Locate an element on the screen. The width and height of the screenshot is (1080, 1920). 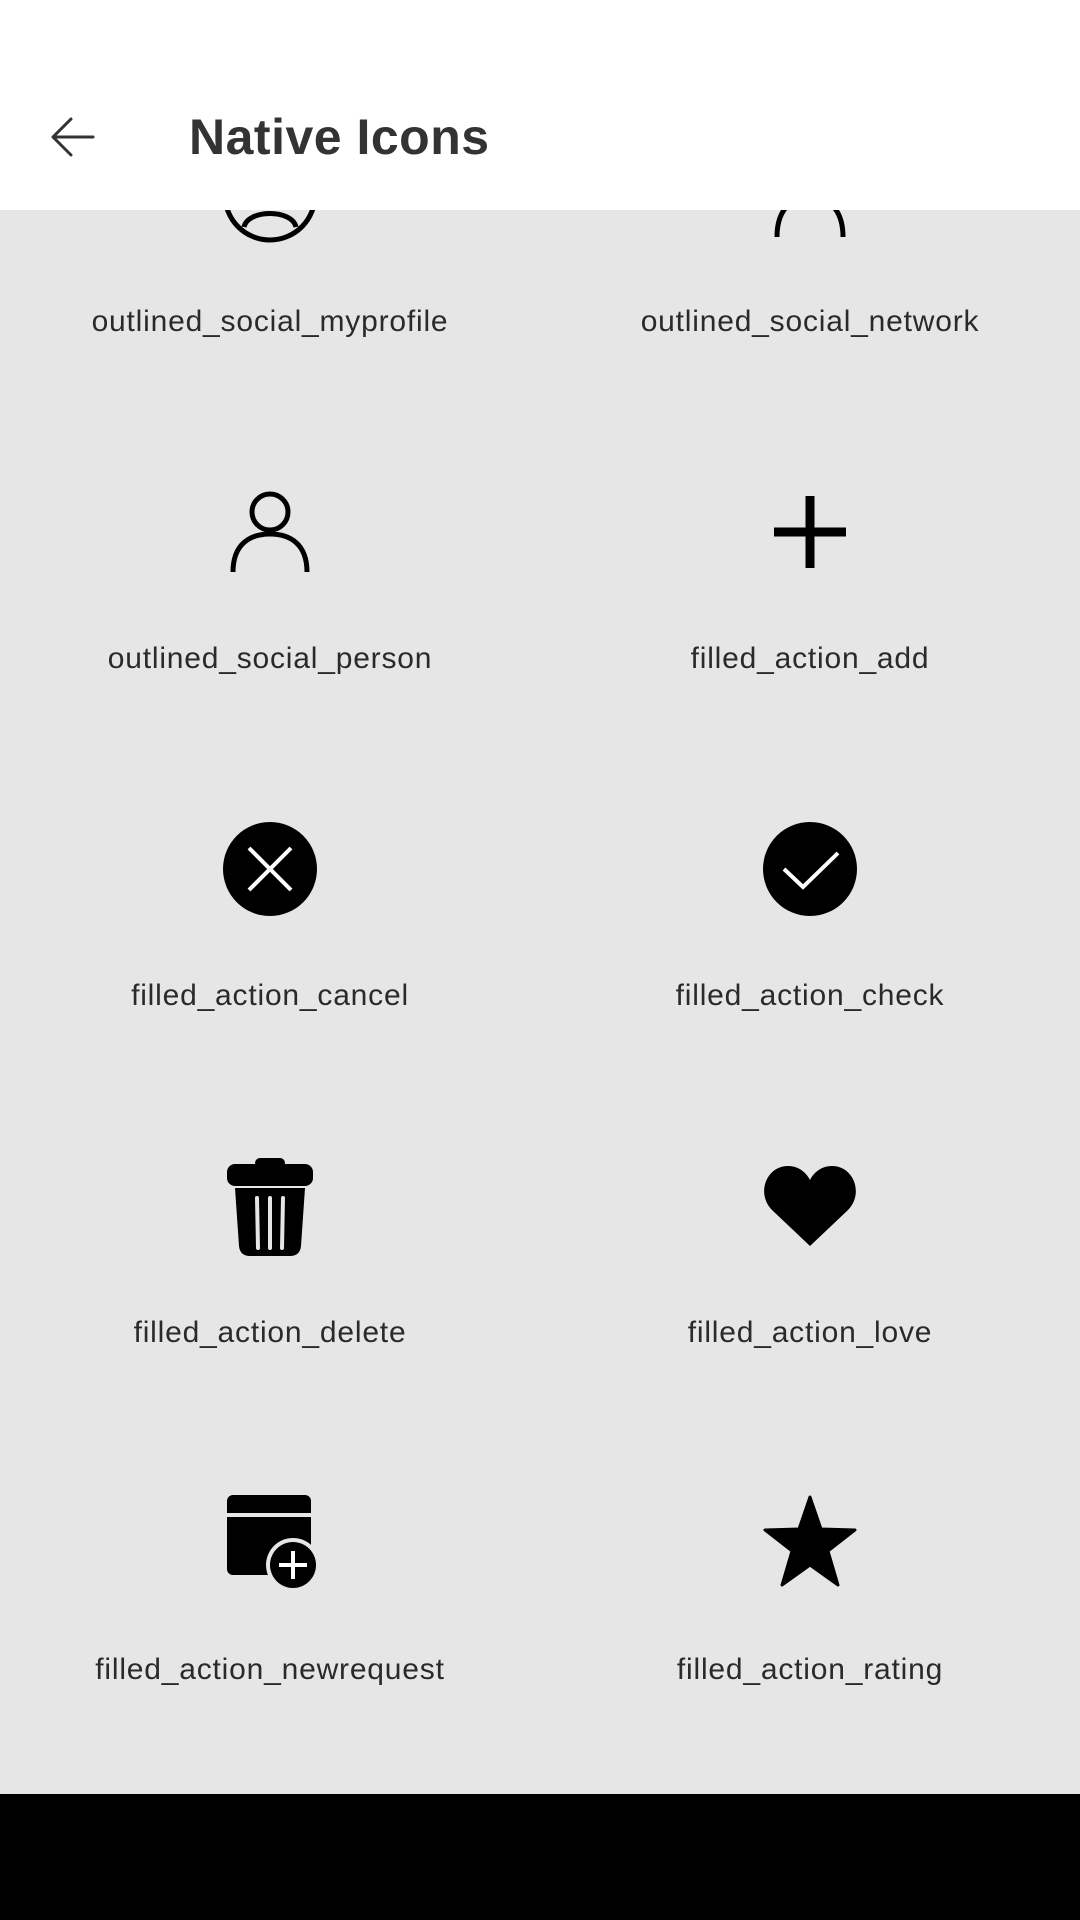
icon-card-rating: filled_action_rating is located at coordinates (810, 1581).